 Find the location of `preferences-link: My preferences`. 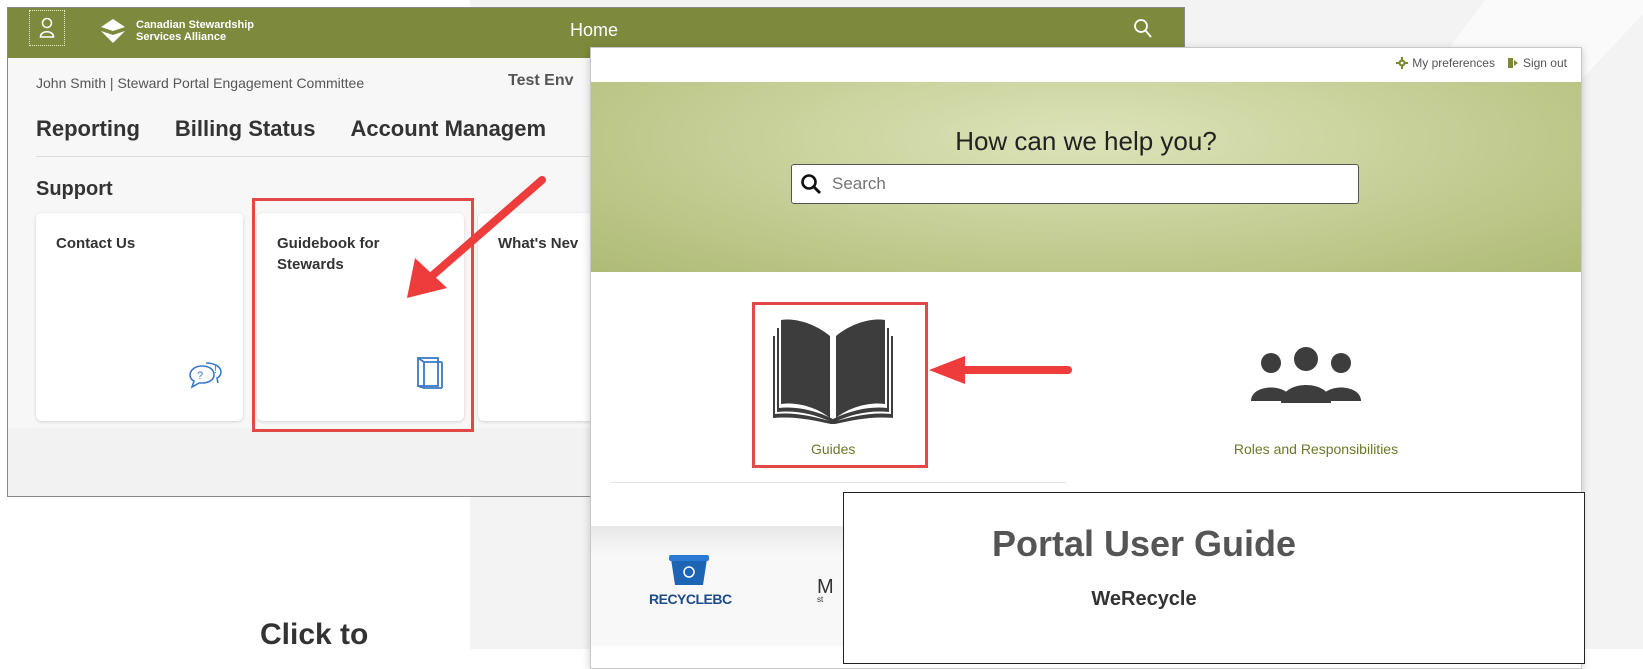

preferences-link: My preferences is located at coordinates (1445, 63).